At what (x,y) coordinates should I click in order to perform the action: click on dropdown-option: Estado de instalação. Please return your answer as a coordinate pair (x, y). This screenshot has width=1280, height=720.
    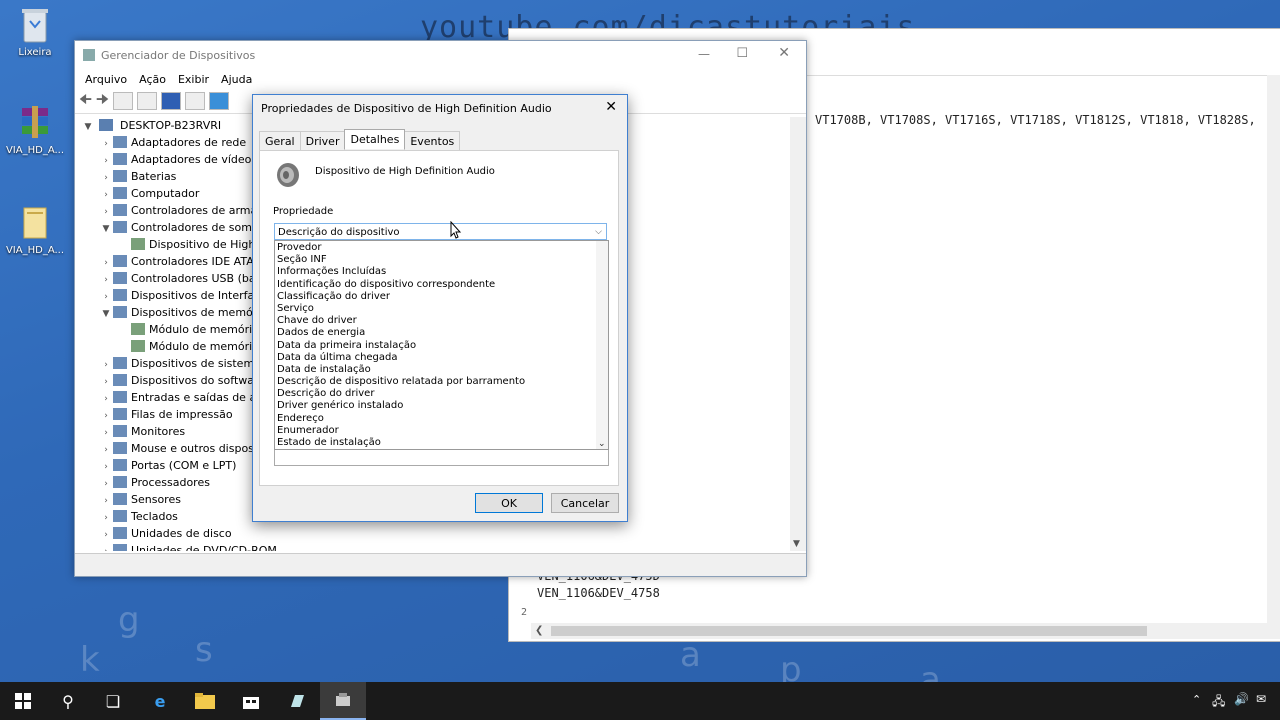
    Looking at the image, I should click on (441, 443).